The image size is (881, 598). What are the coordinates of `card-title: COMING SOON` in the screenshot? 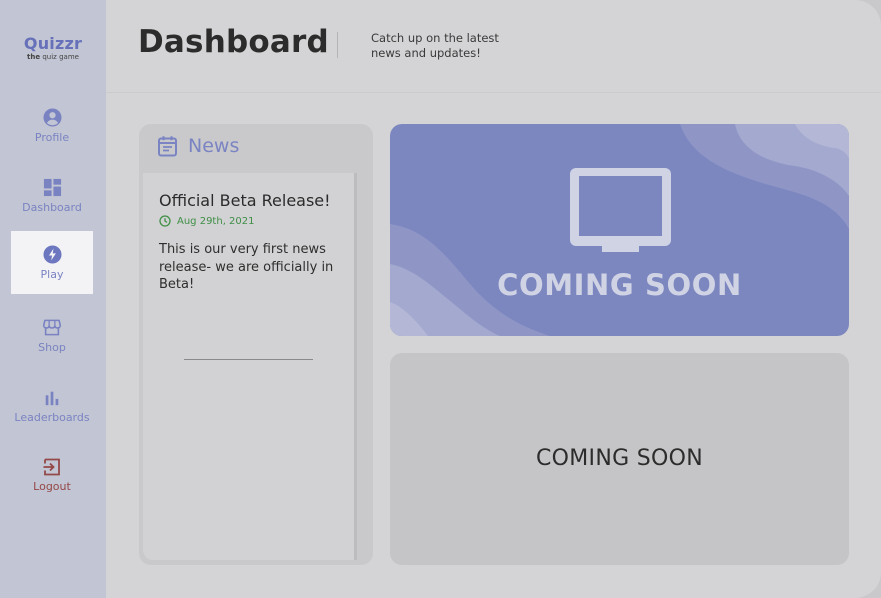 It's located at (619, 458).